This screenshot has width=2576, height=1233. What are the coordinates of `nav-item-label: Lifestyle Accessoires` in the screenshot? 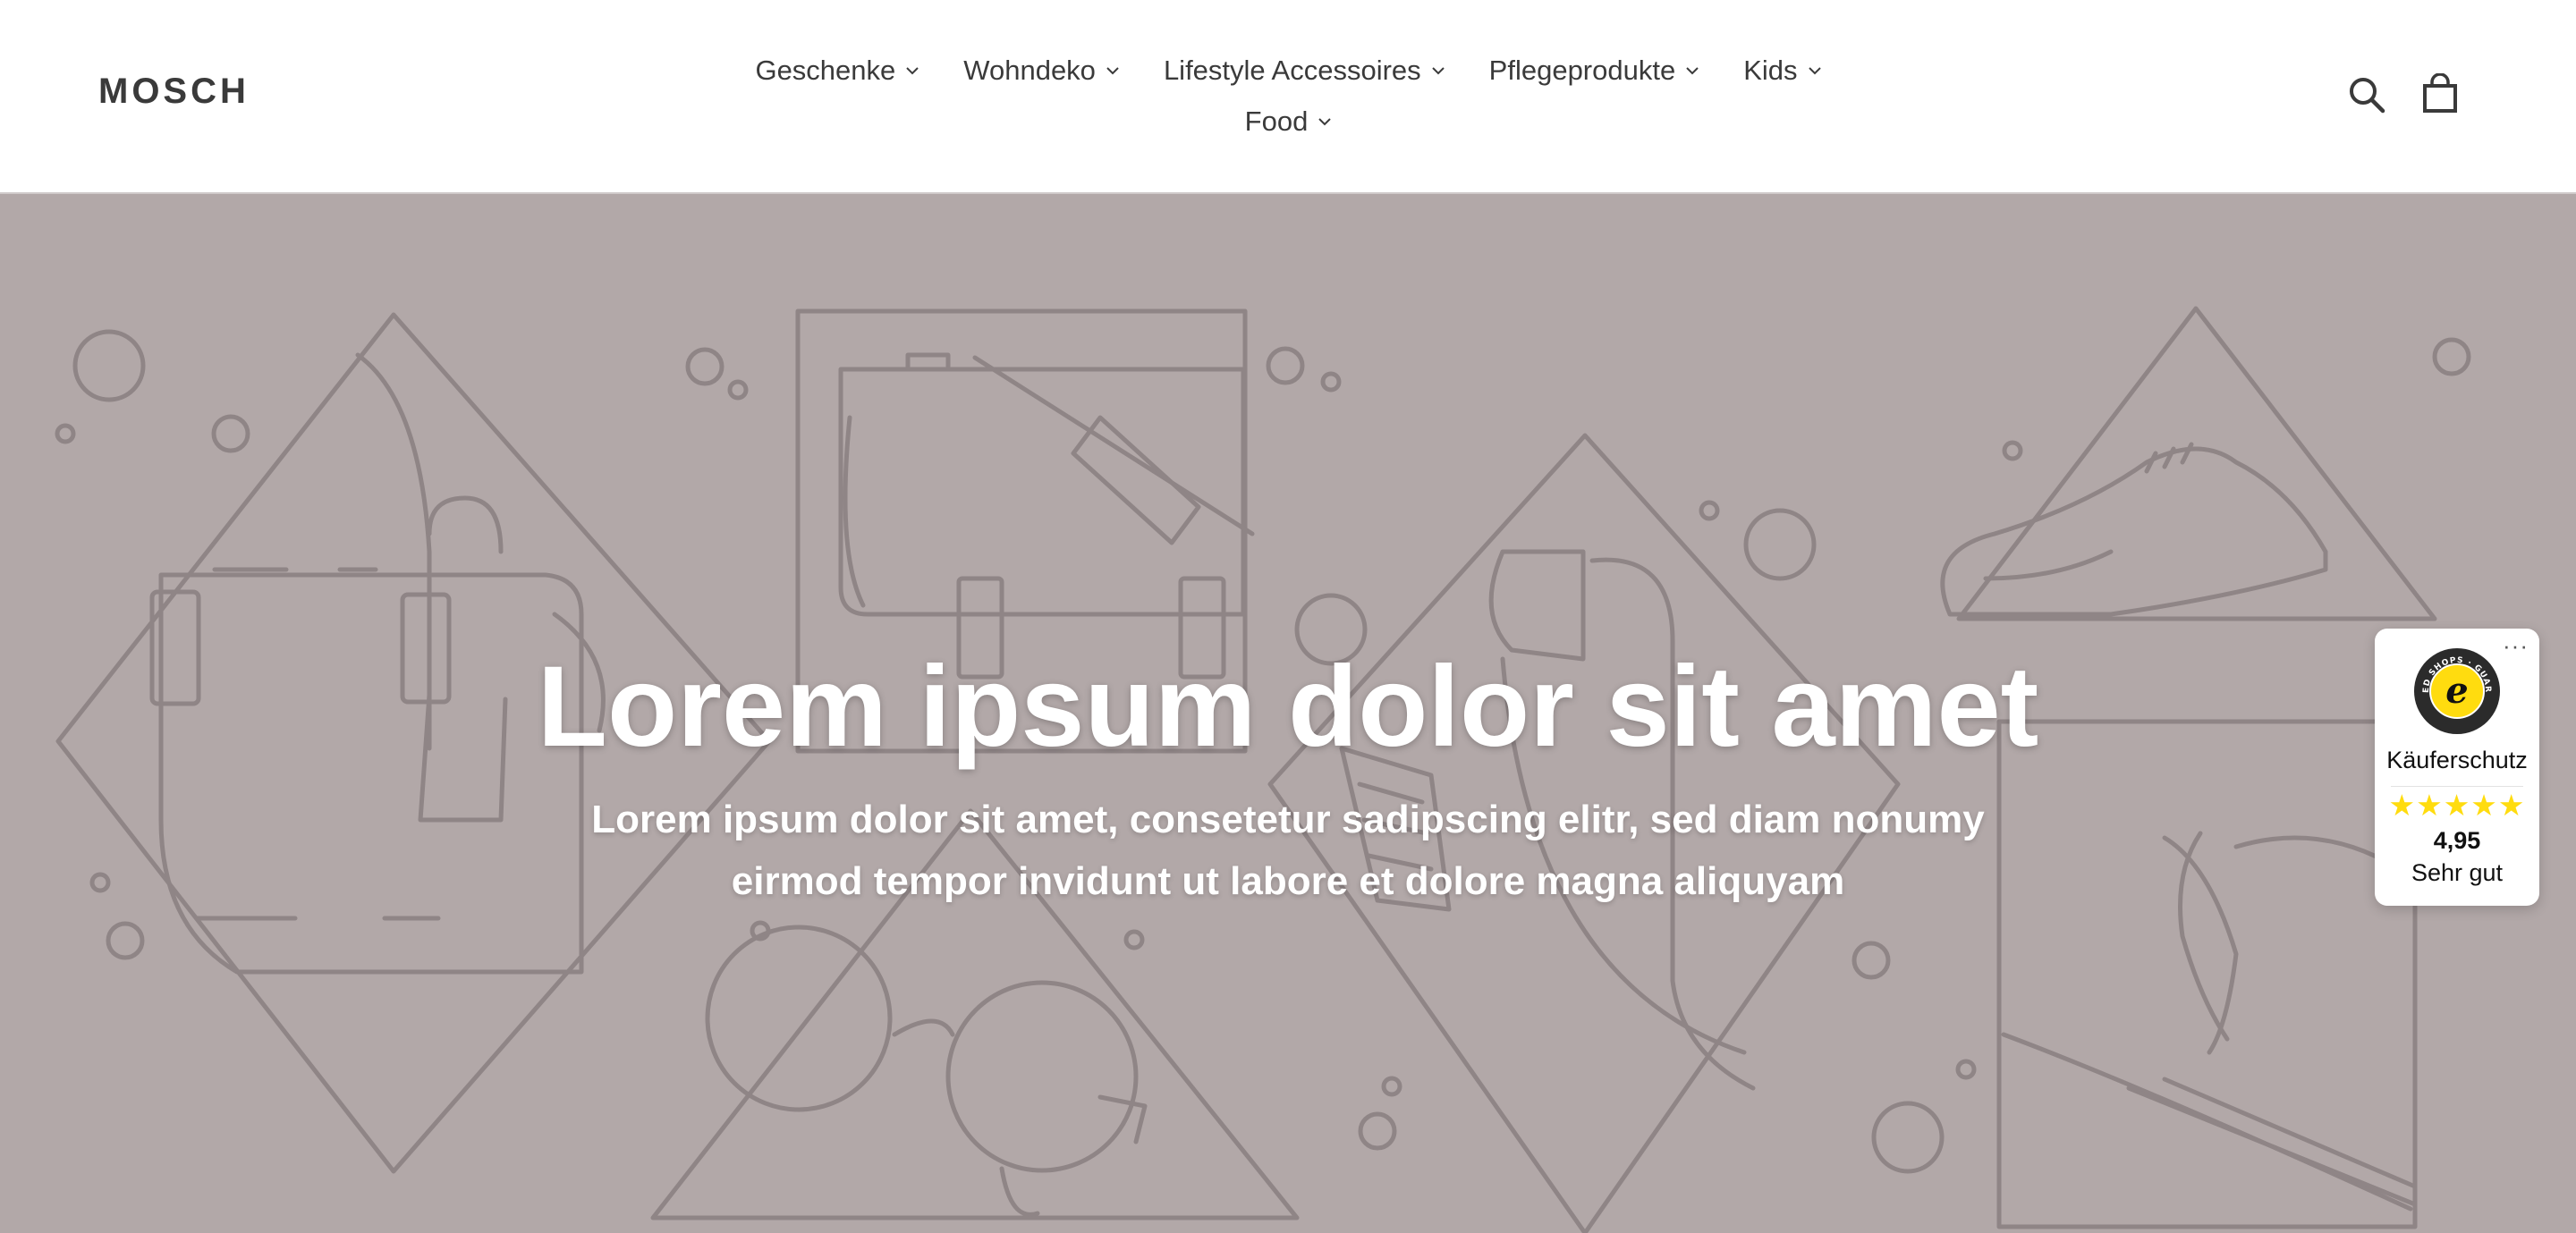 It's located at (1292, 70).